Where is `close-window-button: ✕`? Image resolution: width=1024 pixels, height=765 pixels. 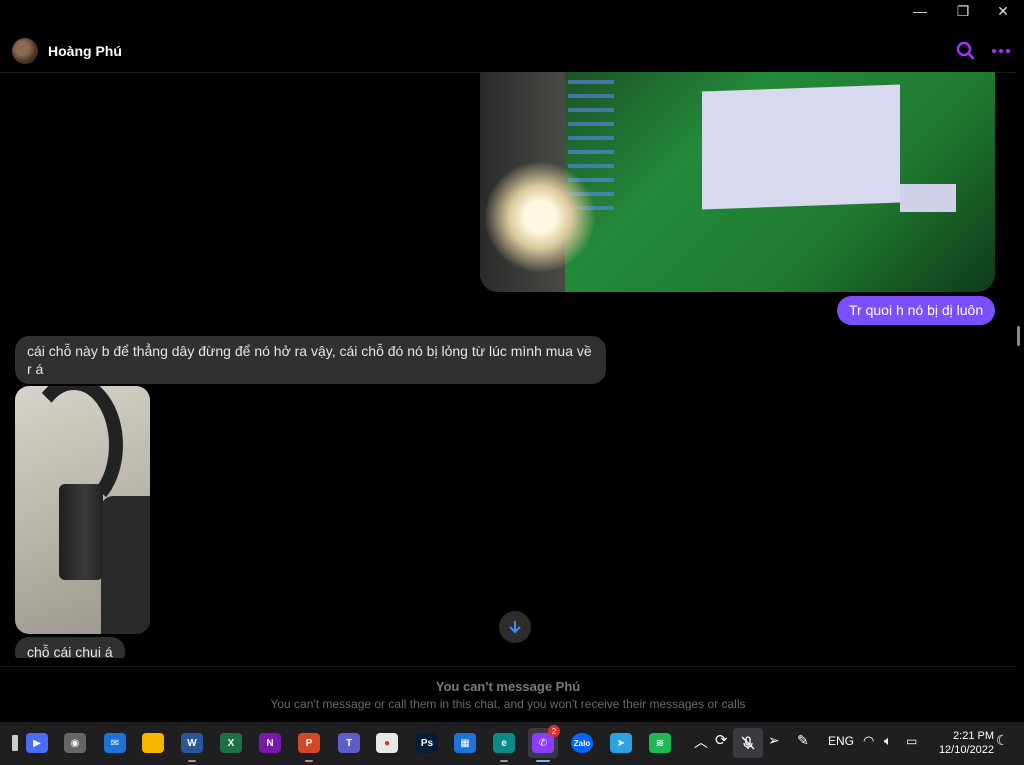
close-window-button: ✕ is located at coordinates (1003, 11).